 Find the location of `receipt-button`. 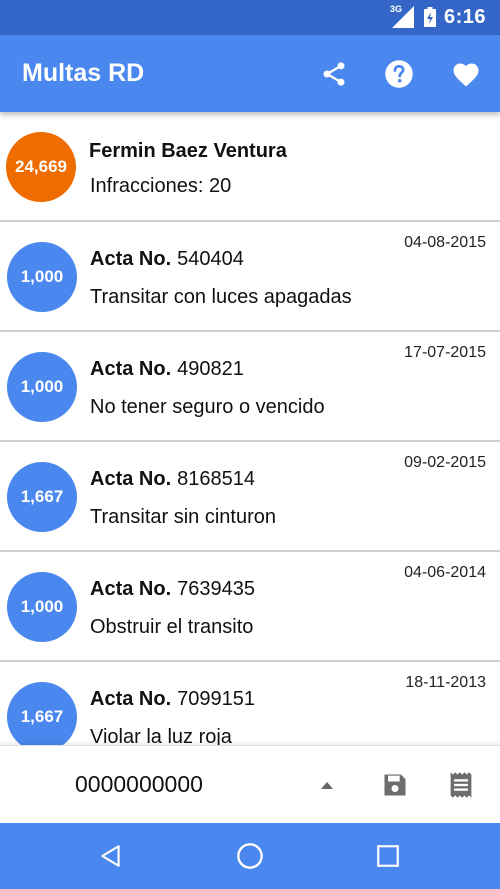

receipt-button is located at coordinates (461, 785).